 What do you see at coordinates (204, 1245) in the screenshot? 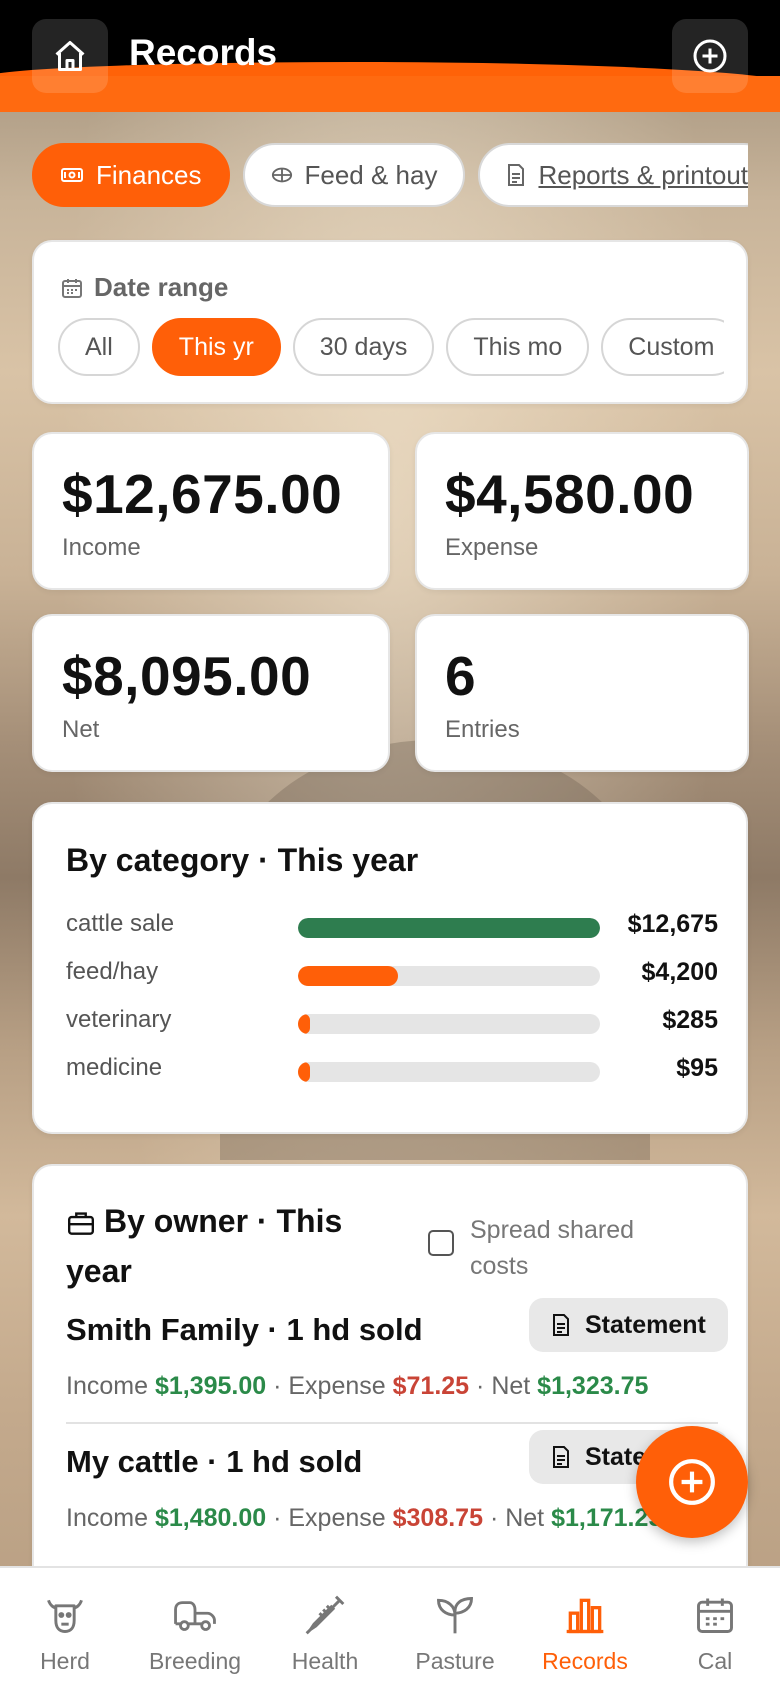
I see `by-owner-title: By owner · This year` at bounding box center [204, 1245].